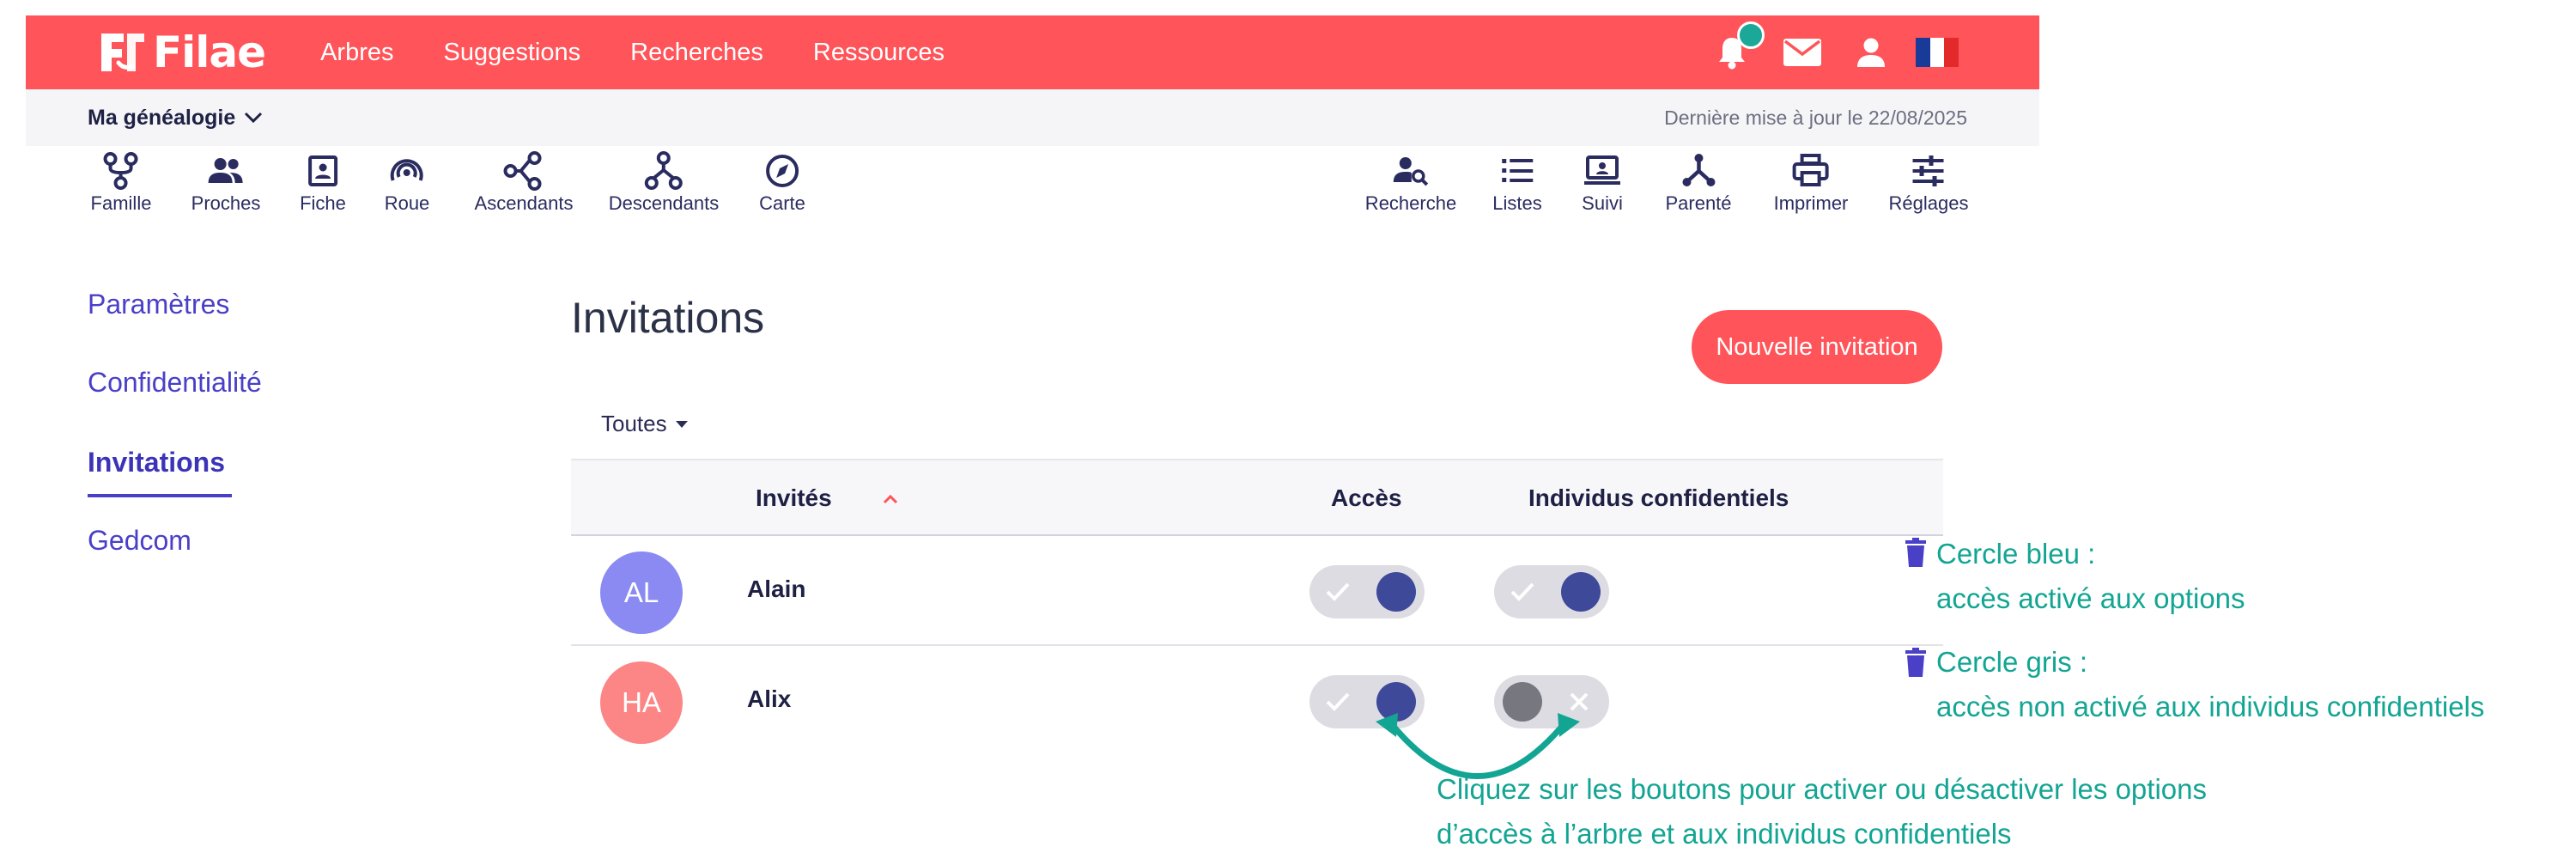 The height and width of the screenshot is (859, 2576). What do you see at coordinates (1811, 203) in the screenshot?
I see `tool-label: Imprimer` at bounding box center [1811, 203].